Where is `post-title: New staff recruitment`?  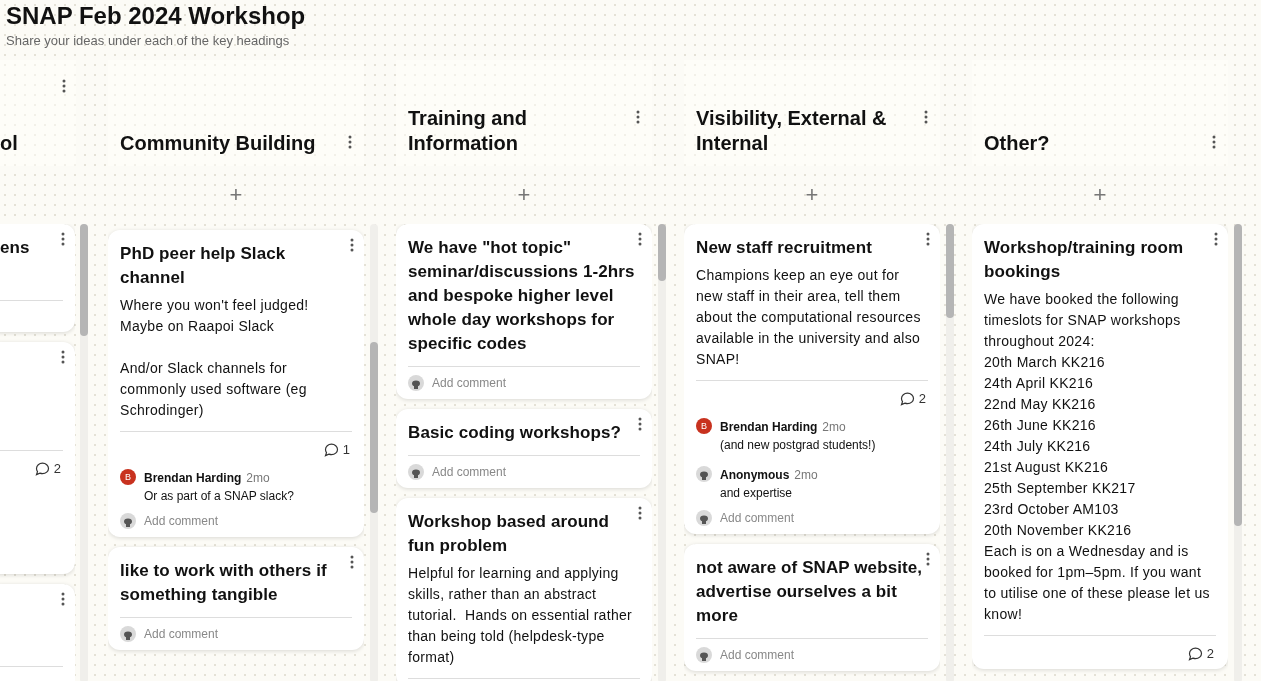
post-title: New staff recruitment is located at coordinates (784, 248).